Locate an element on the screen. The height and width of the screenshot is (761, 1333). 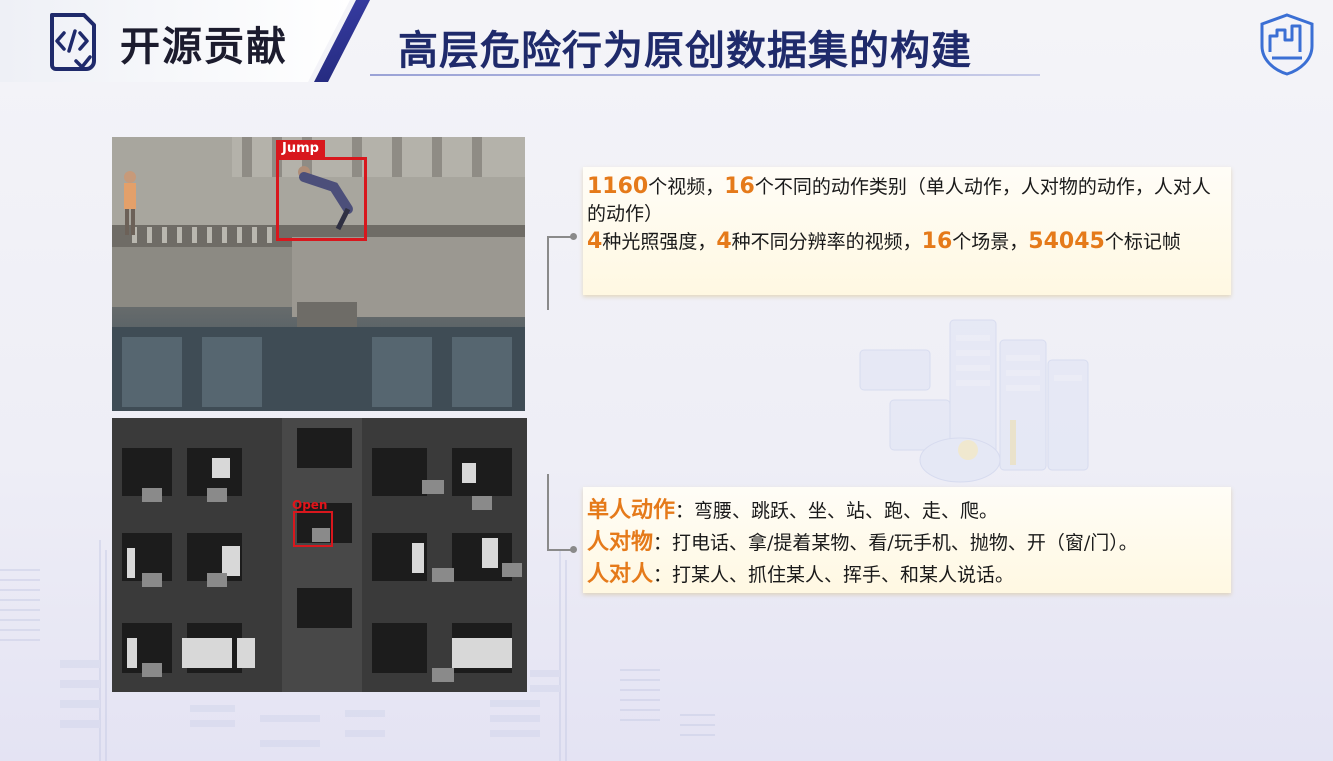
shield-city-logo-icon is located at coordinates (1287, 44).